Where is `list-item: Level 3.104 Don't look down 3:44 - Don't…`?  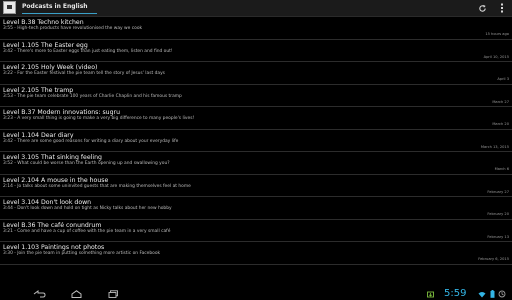
list-item: Level 3.104 Don't look down 3:44 - Don't… is located at coordinates (256, 208).